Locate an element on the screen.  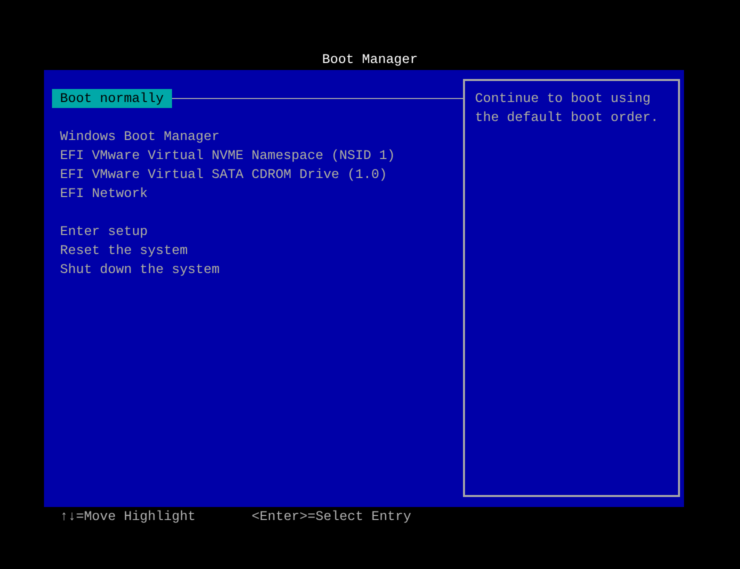
boot-menu-item: Shut down the system is located at coordinates (140, 269).